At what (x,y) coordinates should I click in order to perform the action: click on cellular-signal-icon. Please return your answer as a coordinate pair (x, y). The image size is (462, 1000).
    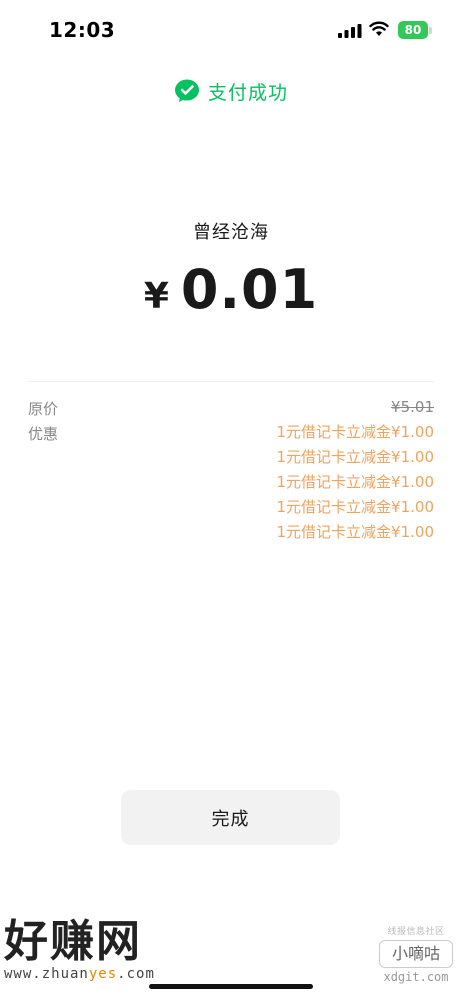
    Looking at the image, I should click on (350, 31).